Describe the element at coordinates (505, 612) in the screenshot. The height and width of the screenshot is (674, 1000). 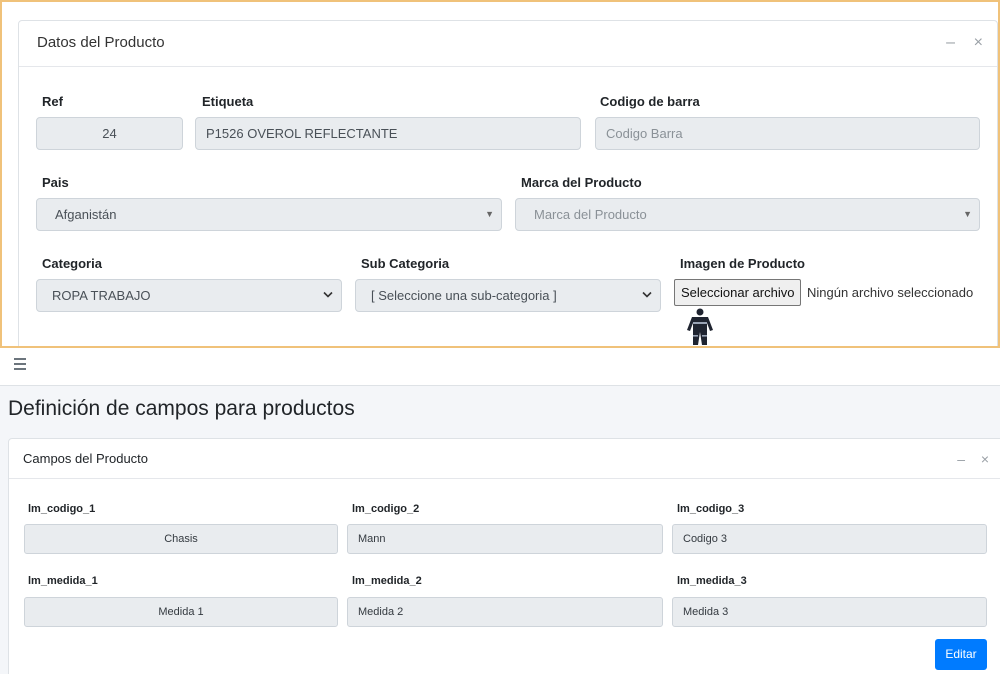
I see `field-input: Medida 2` at that location.